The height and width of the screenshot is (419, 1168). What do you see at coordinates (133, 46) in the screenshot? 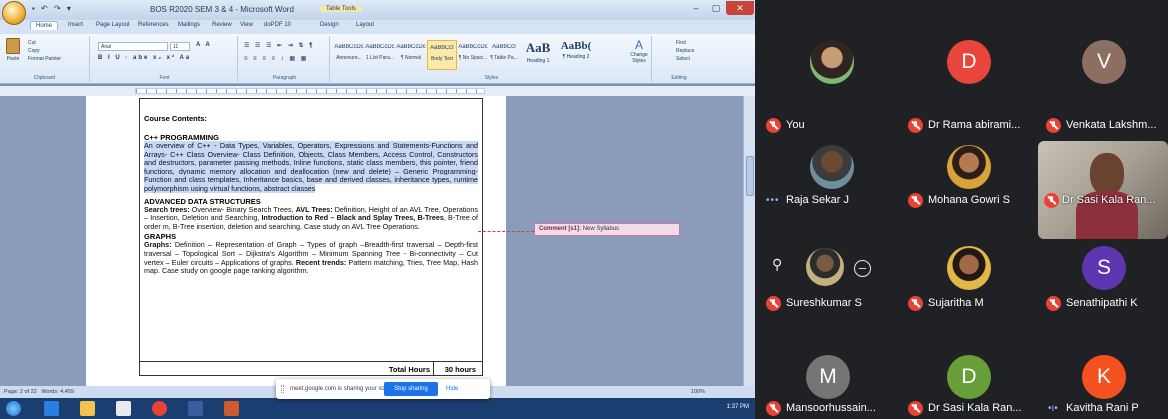
I see `font-name-select: Arial` at bounding box center [133, 46].